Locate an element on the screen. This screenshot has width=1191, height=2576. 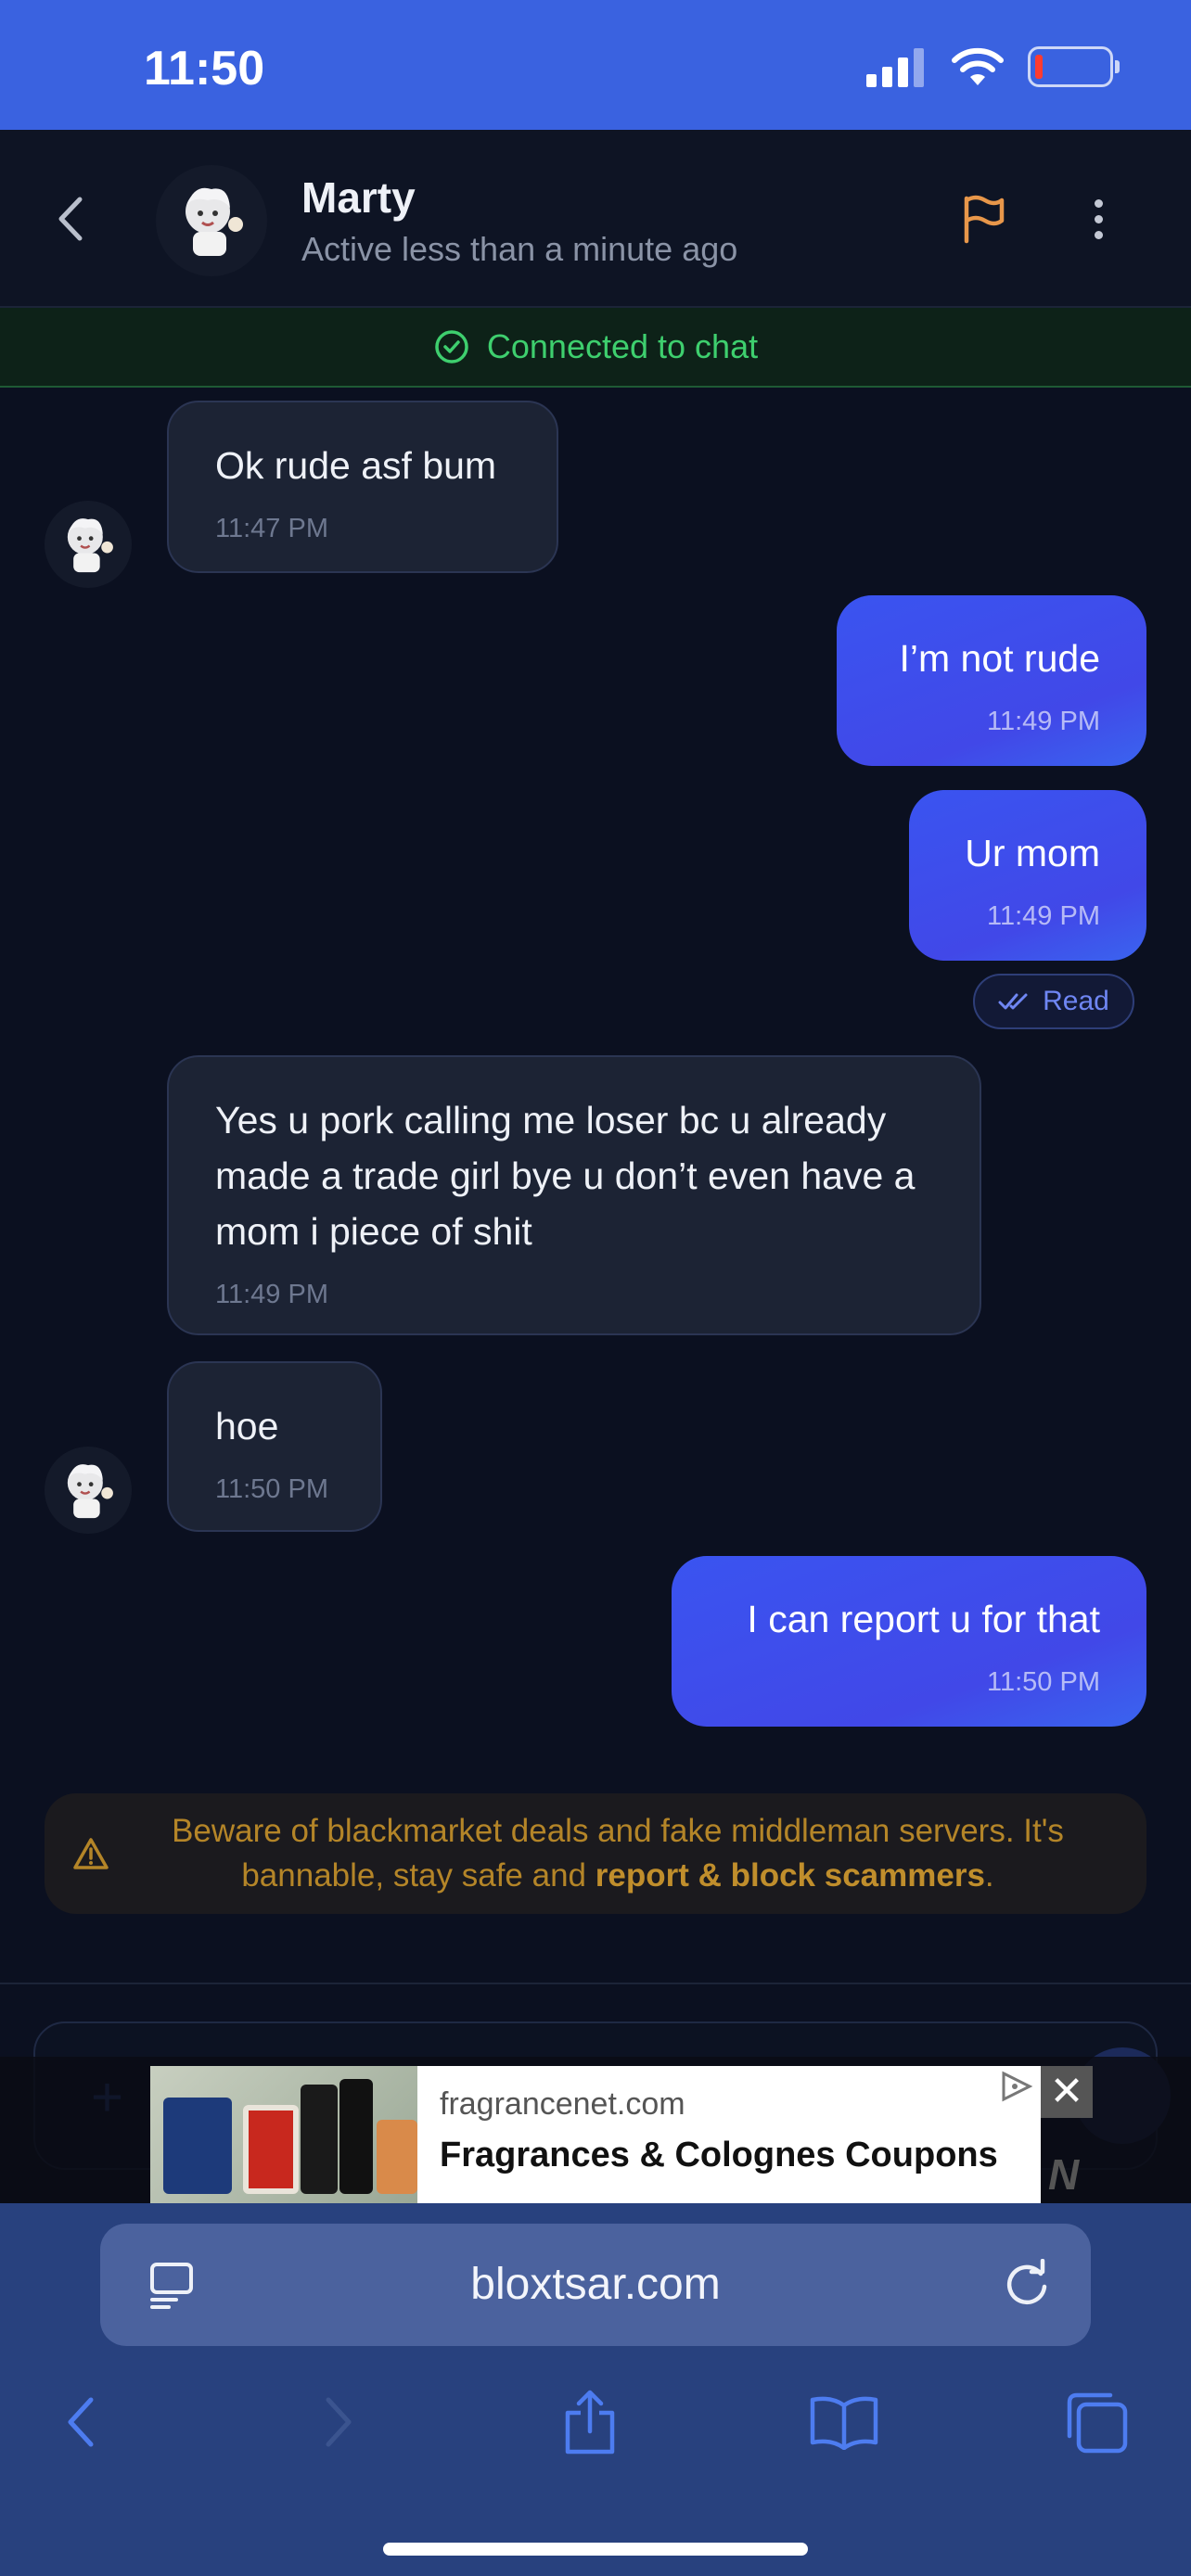
report-button is located at coordinates (983, 219).